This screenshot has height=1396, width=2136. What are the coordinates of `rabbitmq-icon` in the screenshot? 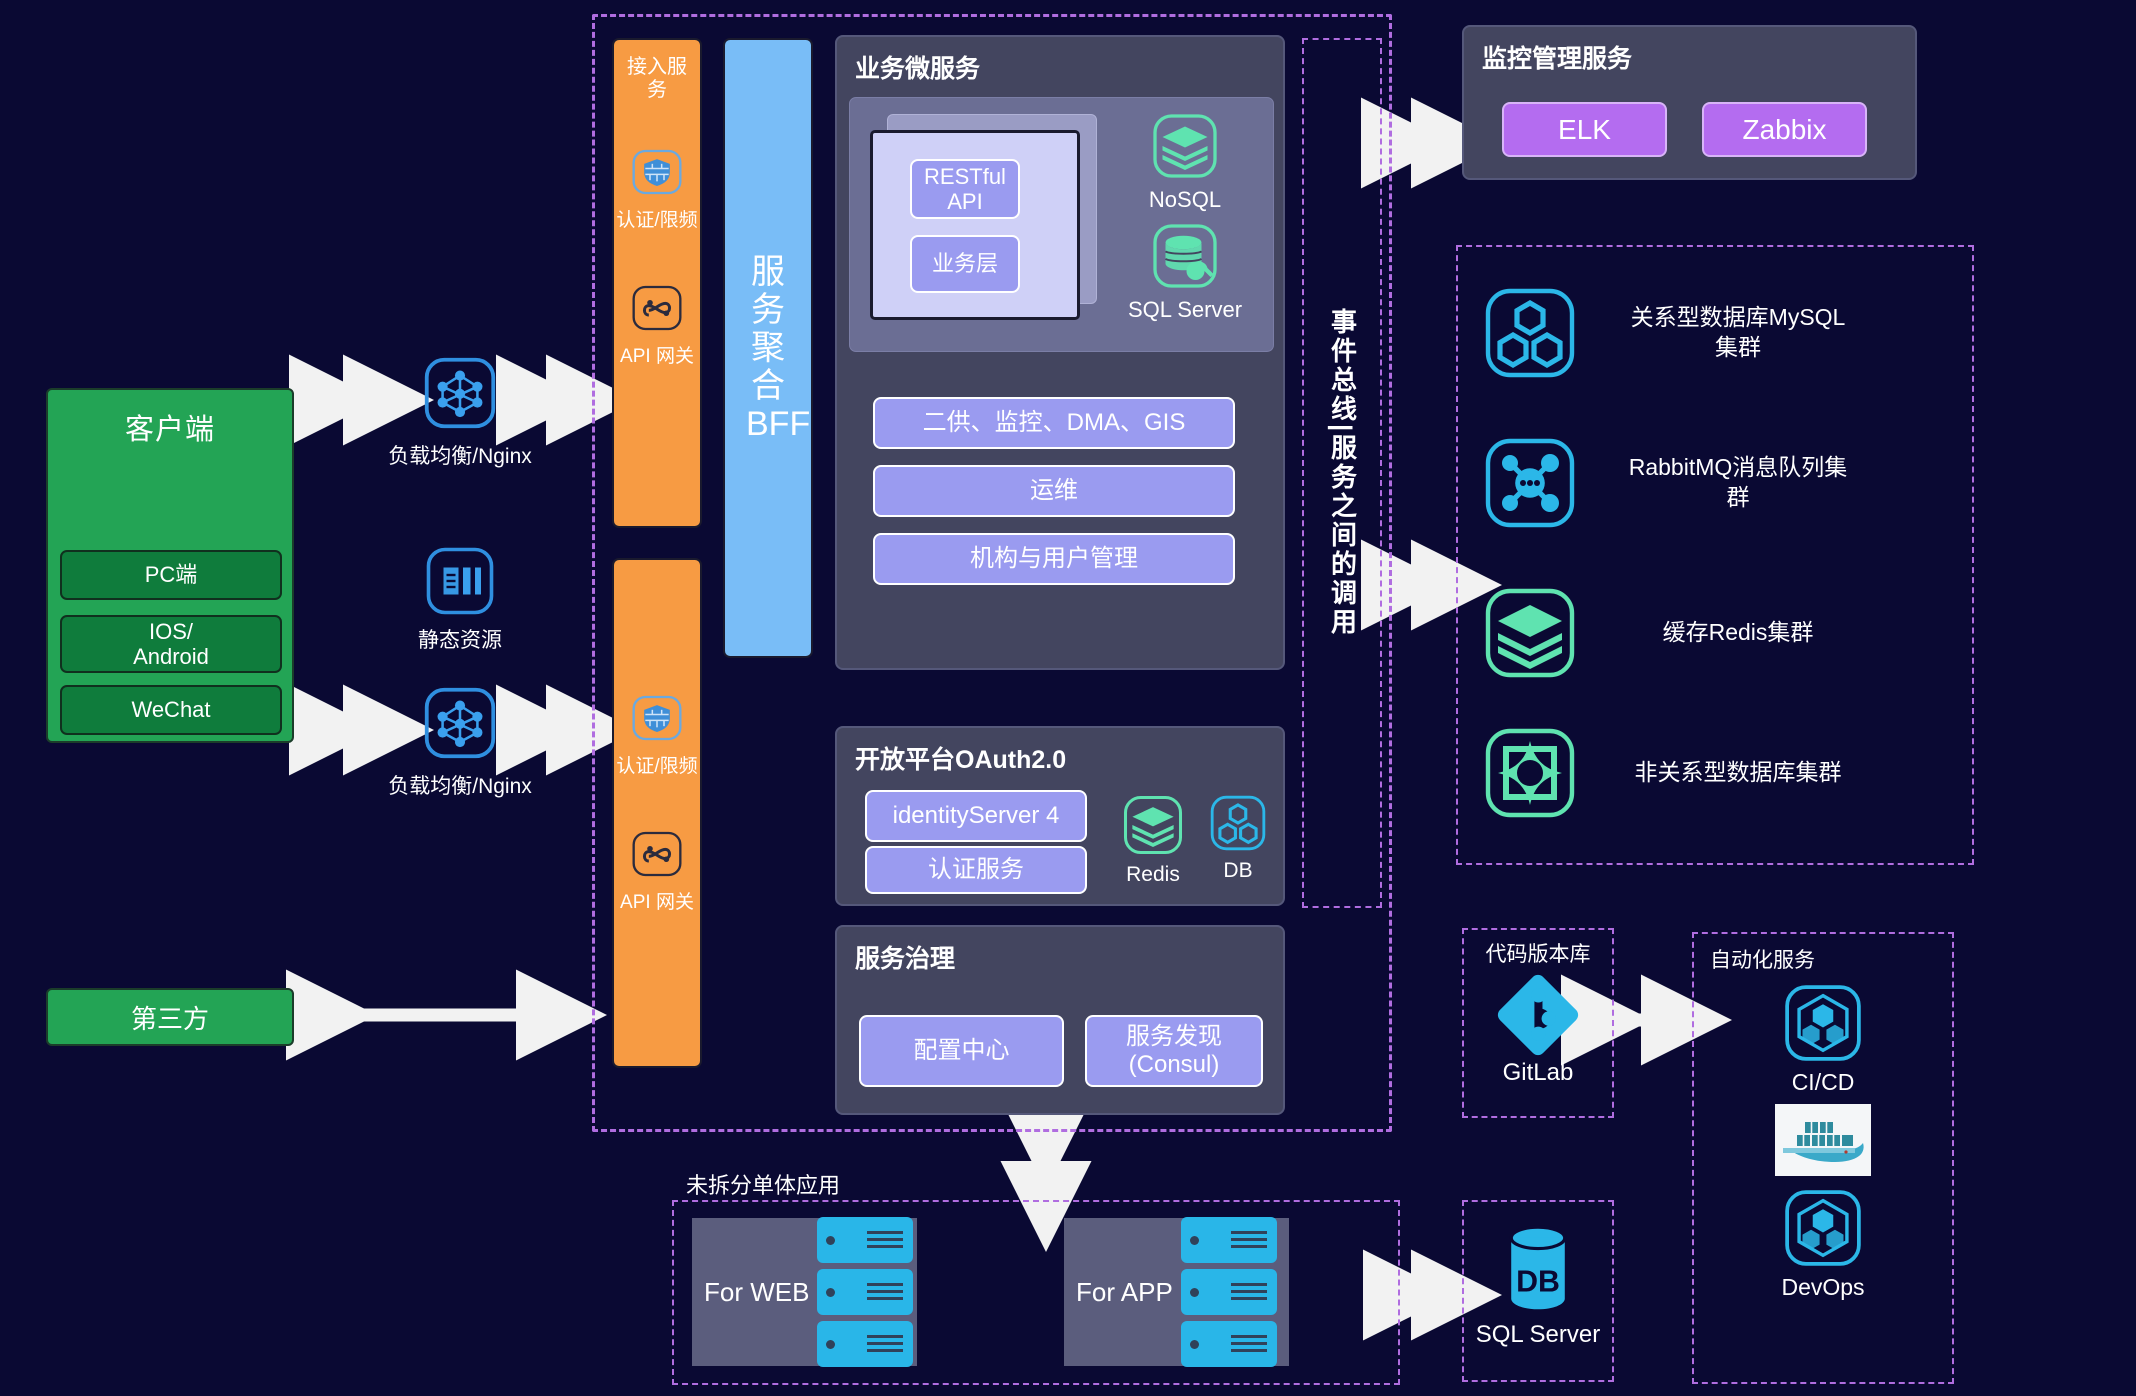 It's located at (1530, 483).